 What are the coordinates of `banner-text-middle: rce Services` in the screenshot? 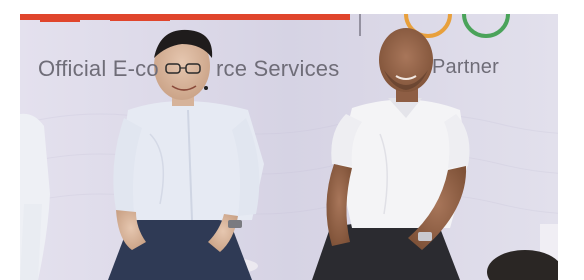 It's located at (278, 68).